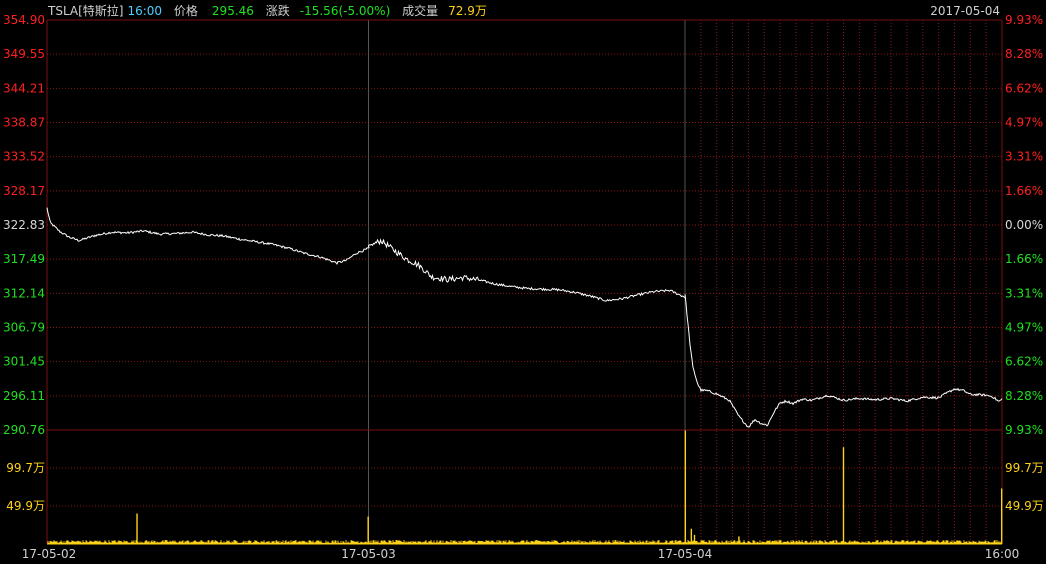 This screenshot has width=1046, height=564. I want to click on x-tick-label: 16:00, so click(1002, 554).